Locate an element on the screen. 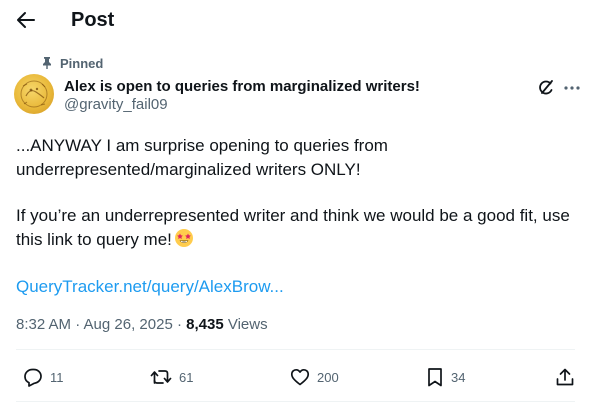 The width and height of the screenshot is (591, 408). more-icon is located at coordinates (572, 88).